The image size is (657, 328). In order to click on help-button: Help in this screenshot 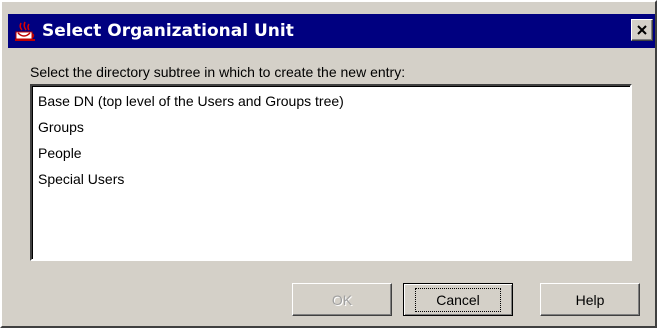, I will do `click(590, 299)`.